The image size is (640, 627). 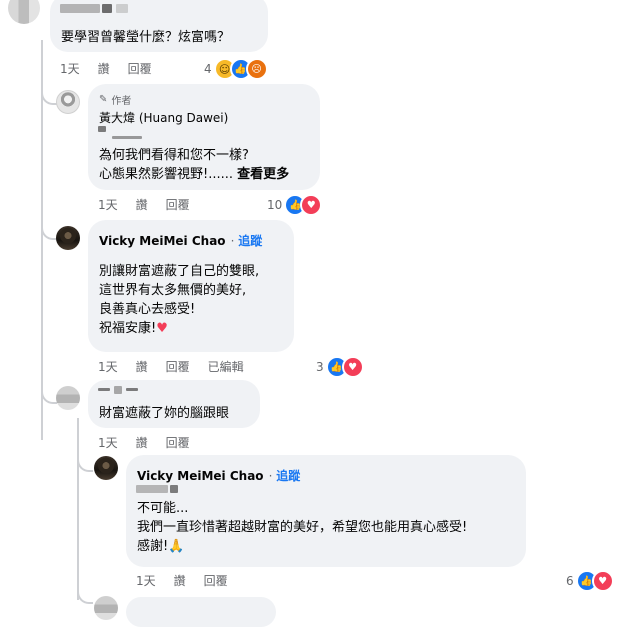 What do you see at coordinates (302, 527) in the screenshot?
I see `comment-text: 我們一直珍惜著超越財富的美好，希望您也能用真心感受!` at bounding box center [302, 527].